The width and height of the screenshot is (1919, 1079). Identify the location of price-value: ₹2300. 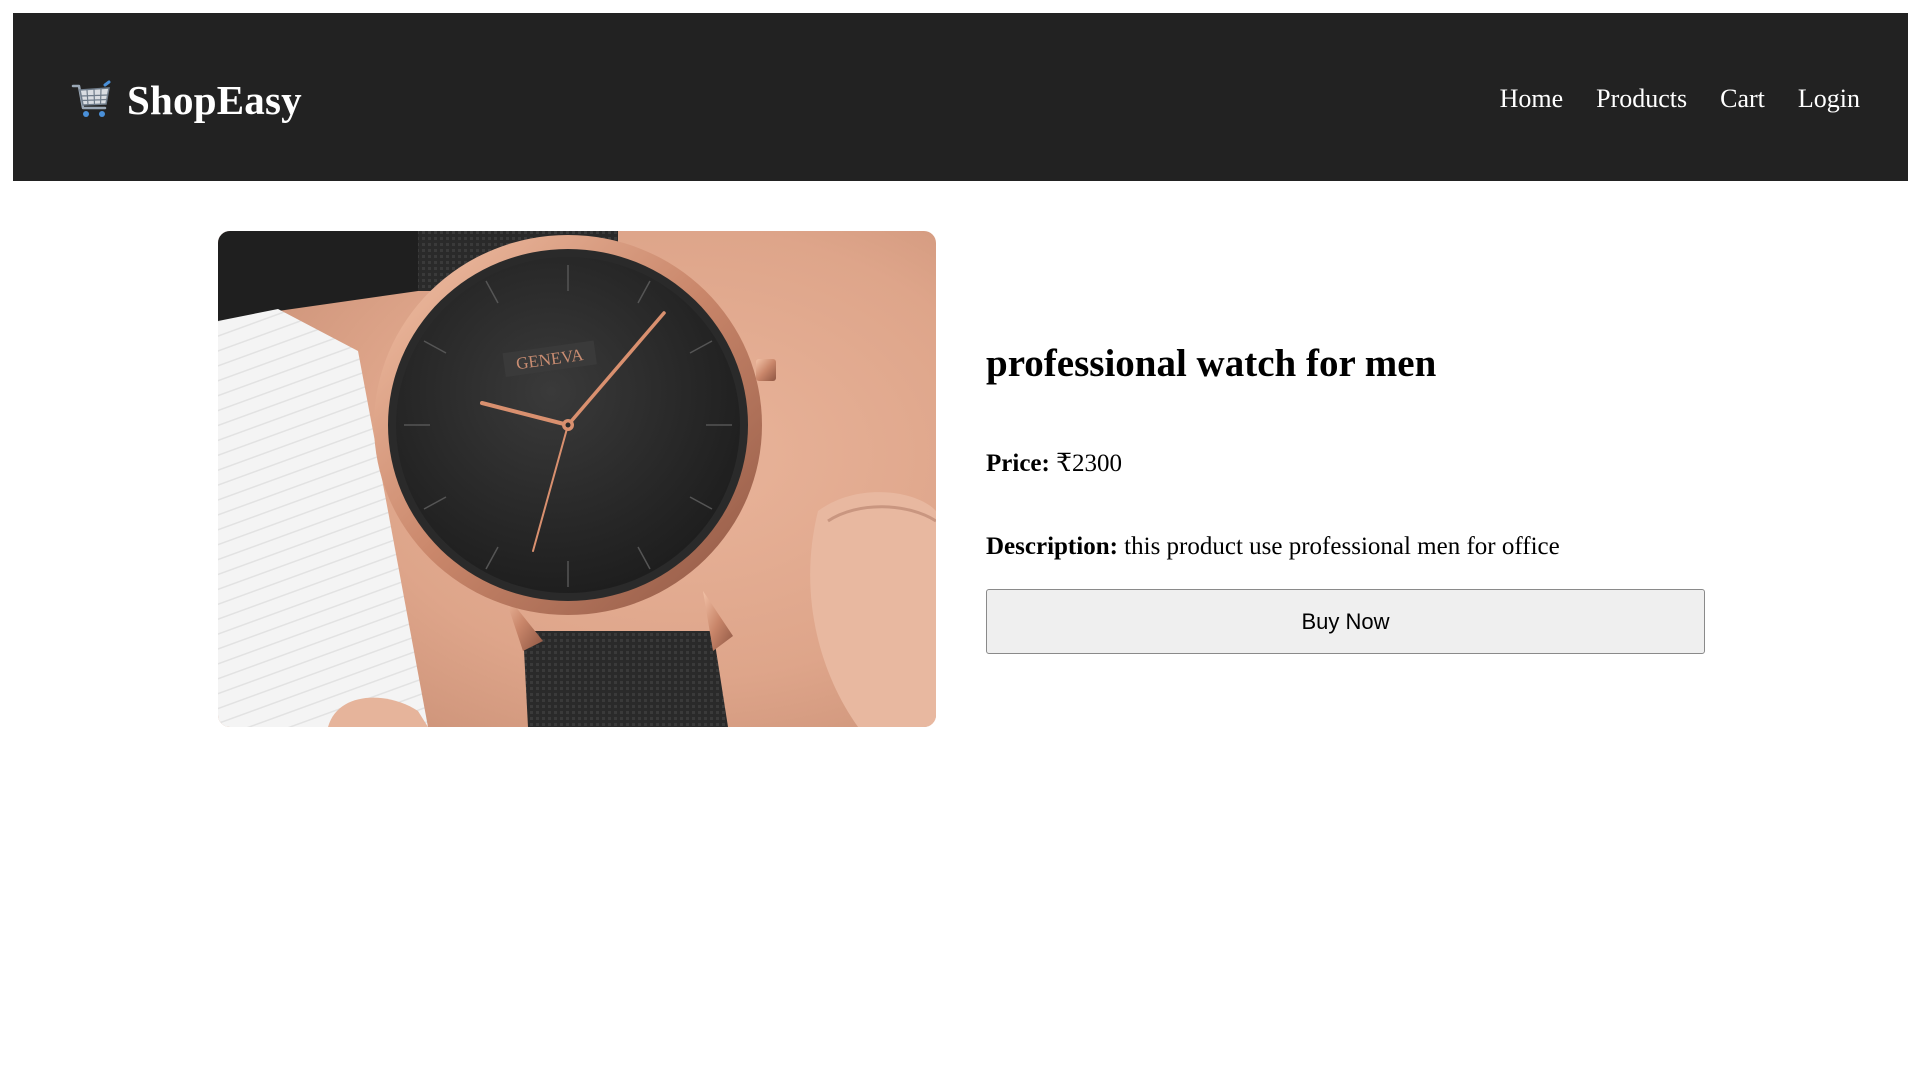
(1089, 463).